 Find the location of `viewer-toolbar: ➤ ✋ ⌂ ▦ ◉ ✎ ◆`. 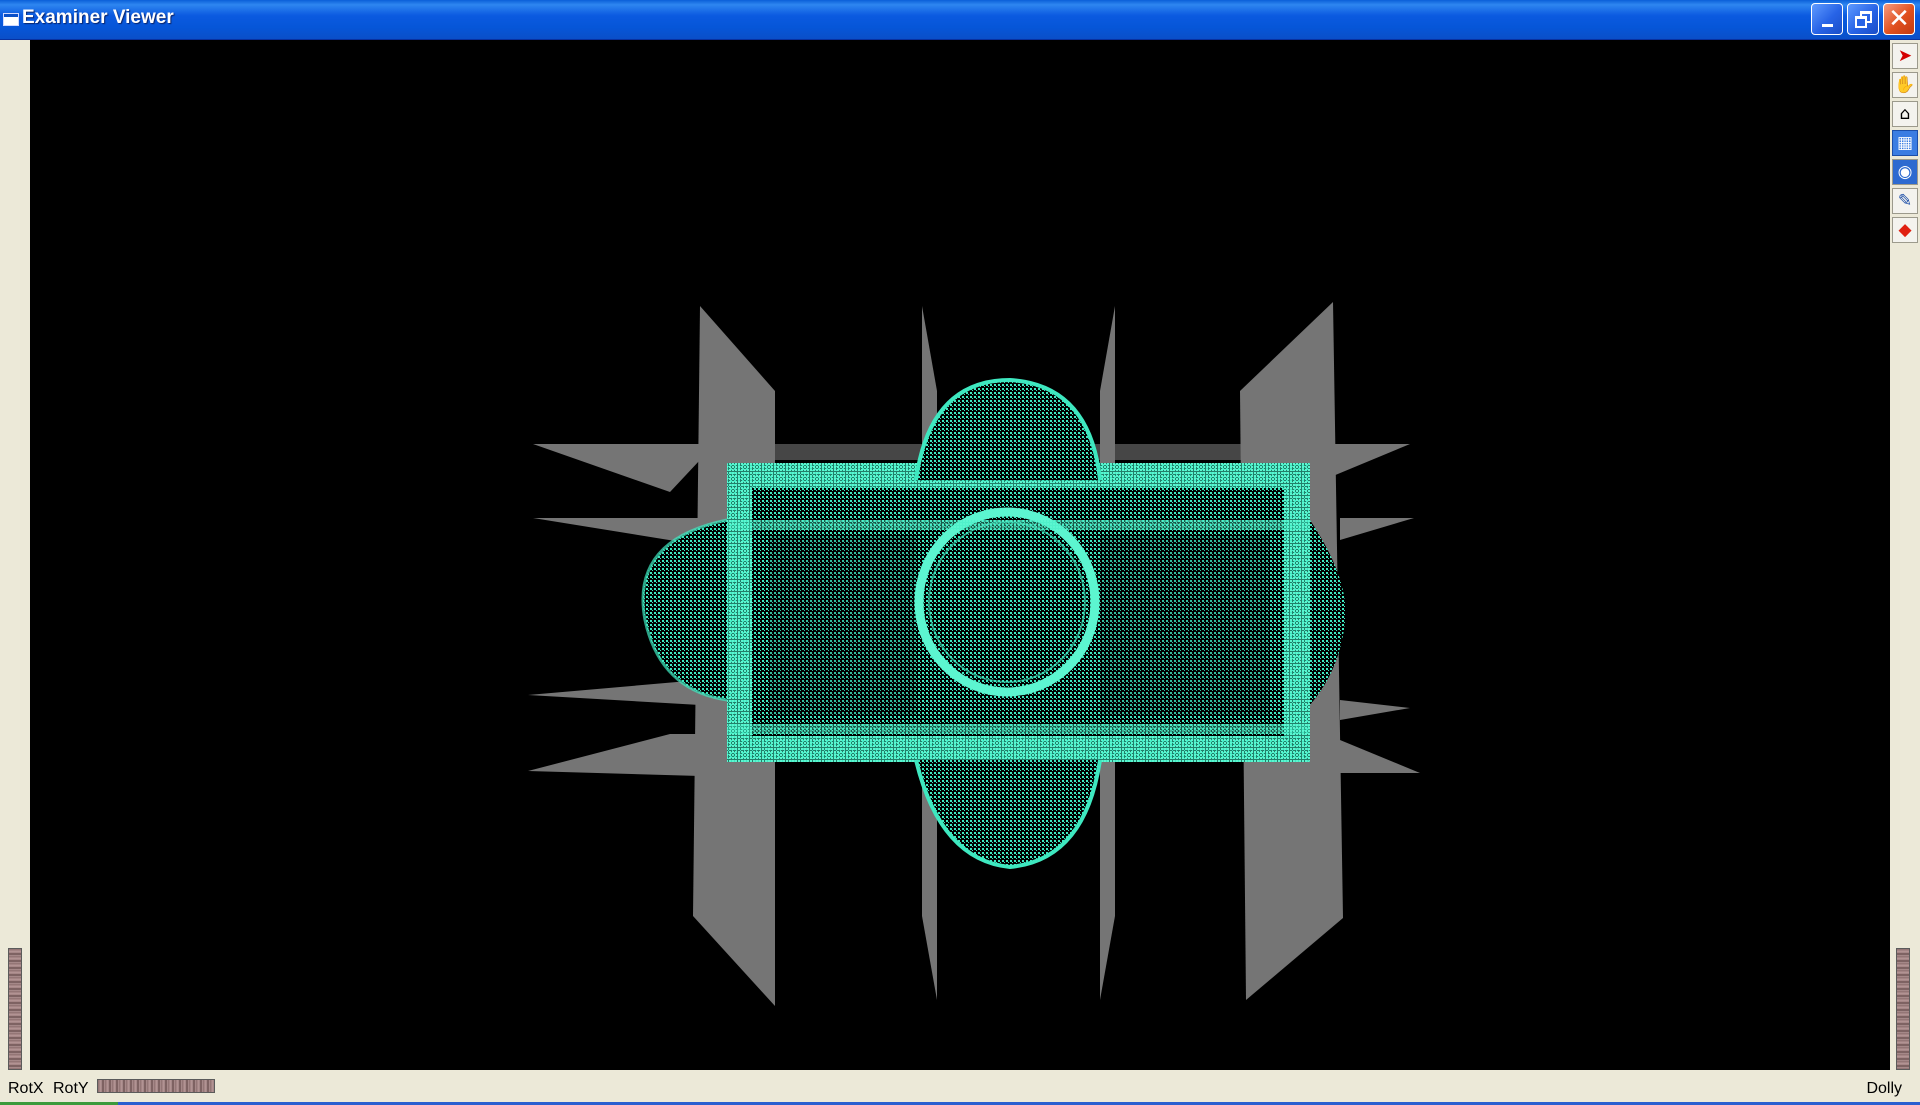

viewer-toolbar: ➤ ✋ ⌂ ▦ ◉ ✎ ◆ is located at coordinates (1905, 555).